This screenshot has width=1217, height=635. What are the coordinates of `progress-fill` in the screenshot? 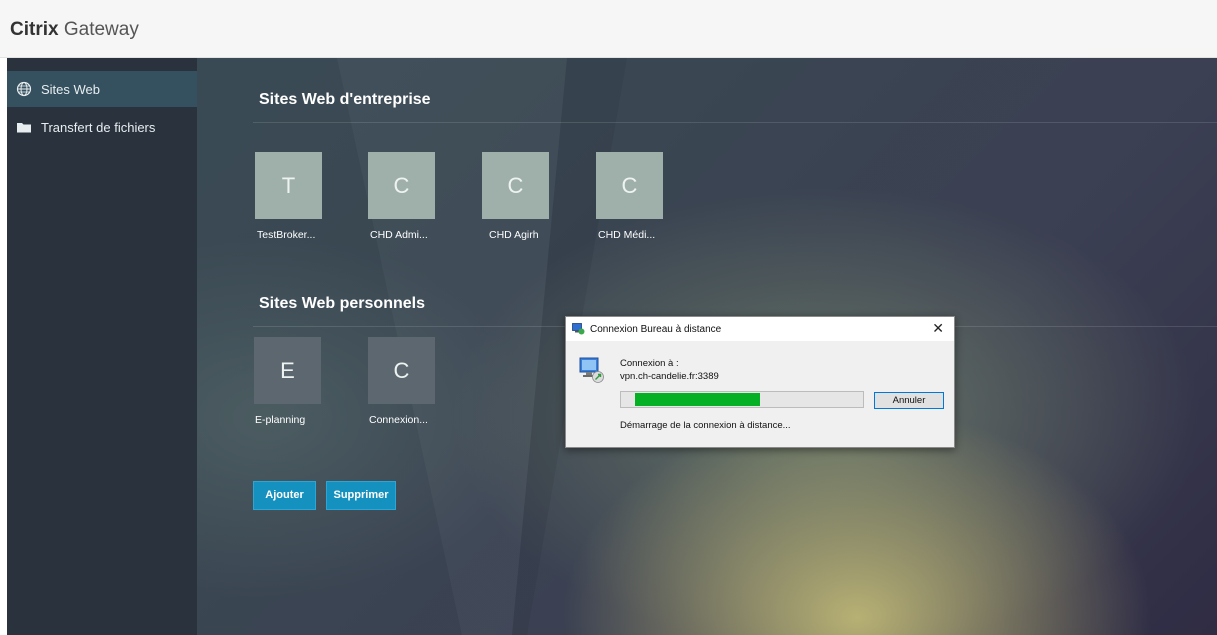 It's located at (697, 399).